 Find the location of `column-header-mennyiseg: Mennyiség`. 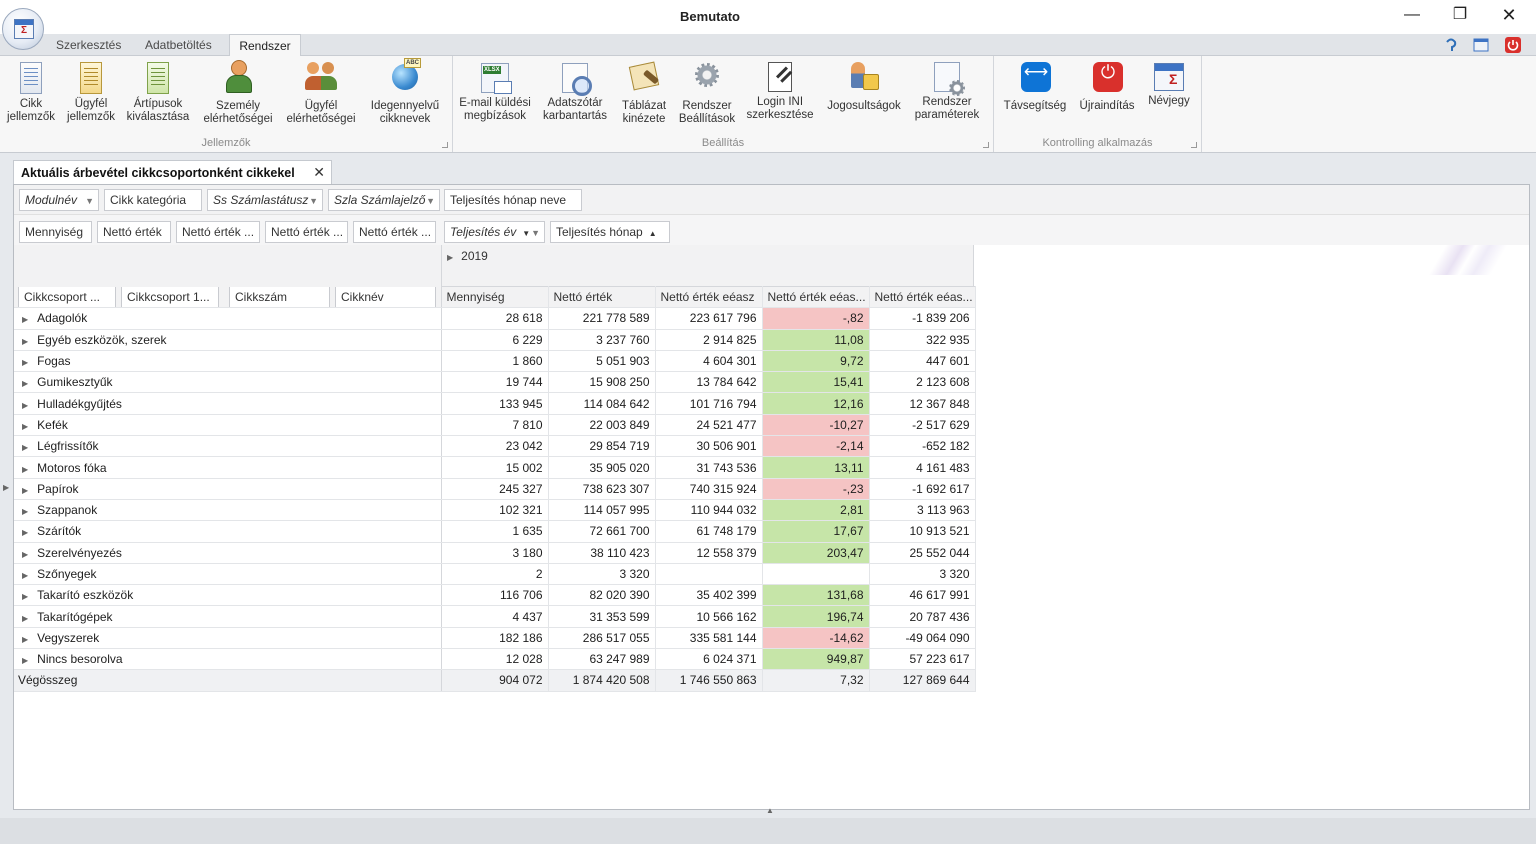

column-header-mennyiseg: Mennyiség is located at coordinates (495, 297).